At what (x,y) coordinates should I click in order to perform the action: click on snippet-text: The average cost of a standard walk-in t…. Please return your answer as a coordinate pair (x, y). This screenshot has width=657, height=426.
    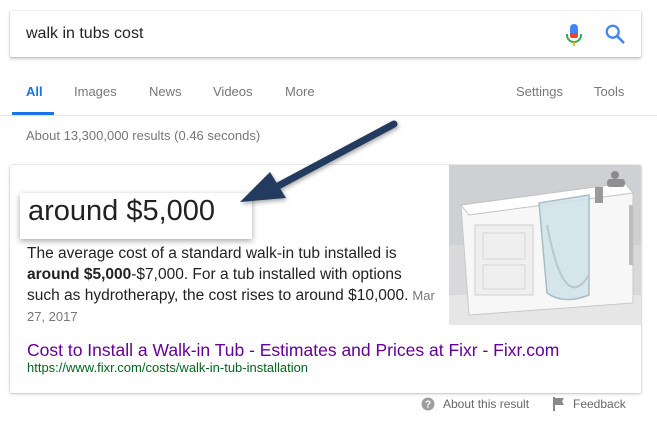
    Looking at the image, I should click on (232, 285).